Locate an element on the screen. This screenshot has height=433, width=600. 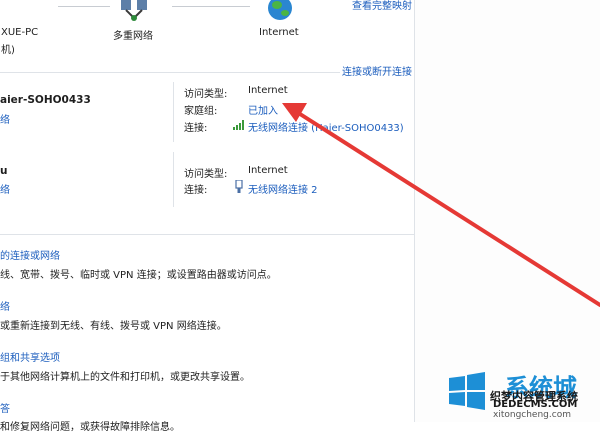
watermark: 系统城 织梦内容管理系统 DEDECMS.COM xitongcheng.com is located at coordinates (522, 394).